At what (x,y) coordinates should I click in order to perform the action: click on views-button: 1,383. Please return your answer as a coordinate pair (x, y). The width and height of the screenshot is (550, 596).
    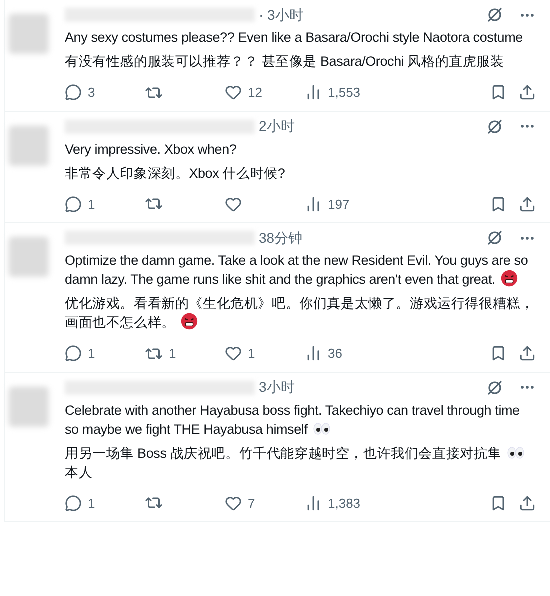
    Looking at the image, I should click on (345, 503).